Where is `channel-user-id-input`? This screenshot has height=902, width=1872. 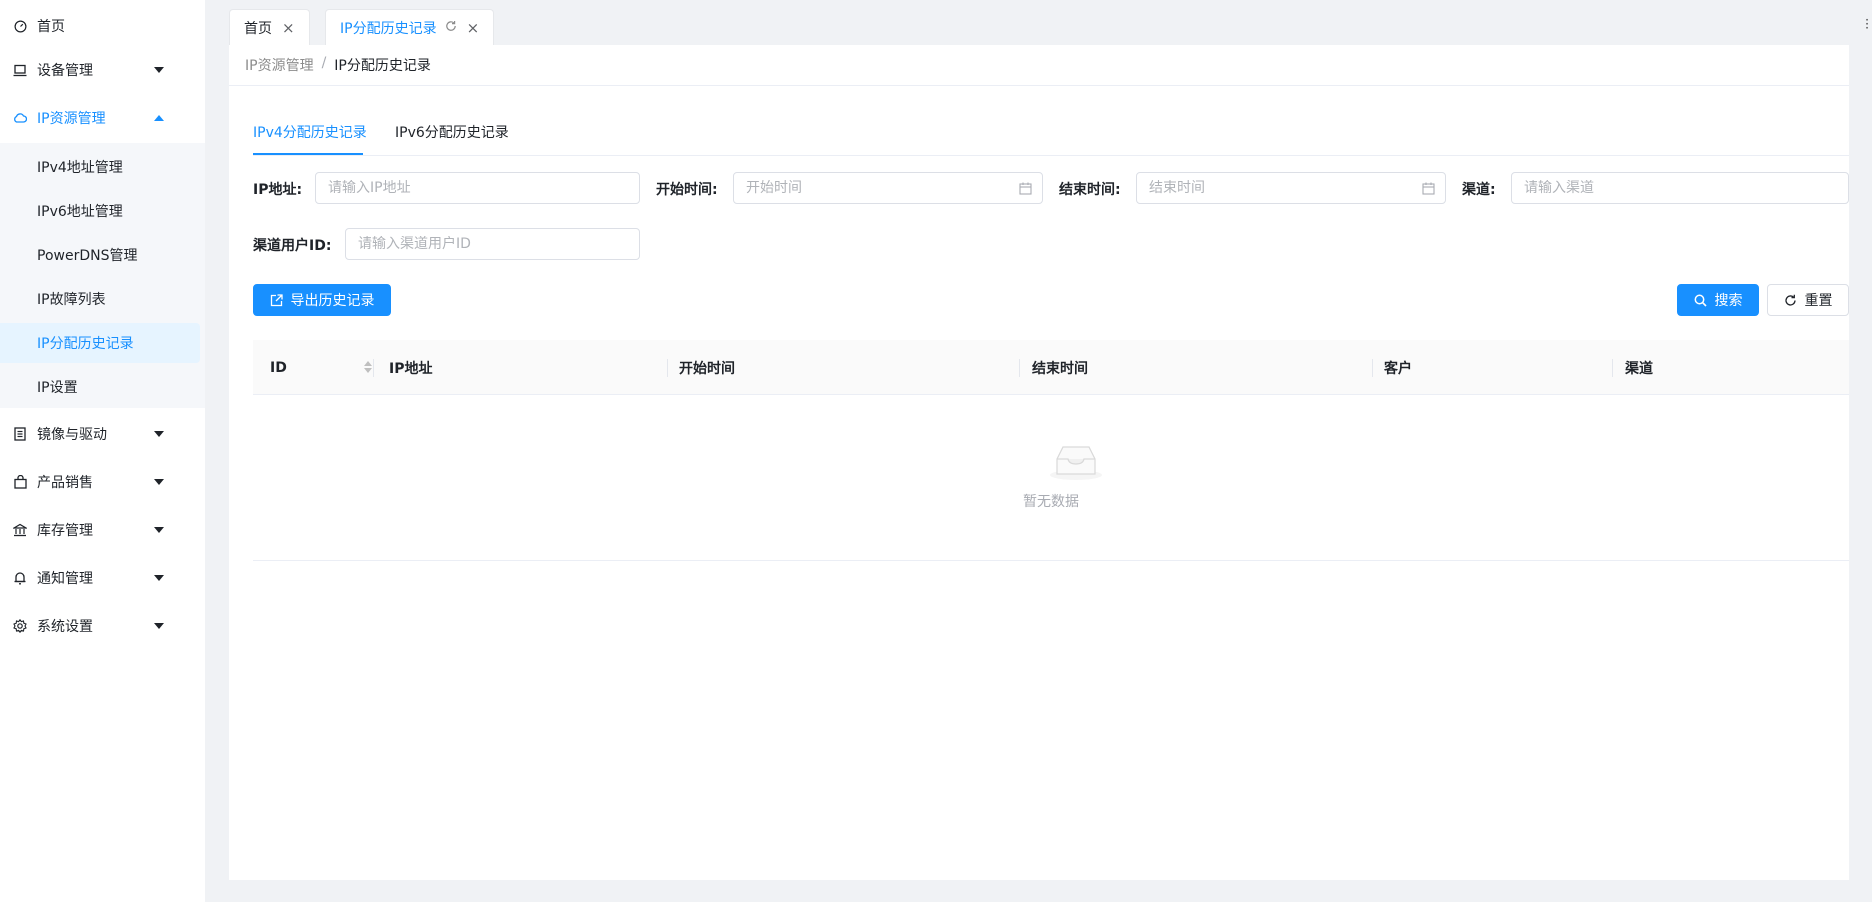
channel-user-id-input is located at coordinates (492, 244).